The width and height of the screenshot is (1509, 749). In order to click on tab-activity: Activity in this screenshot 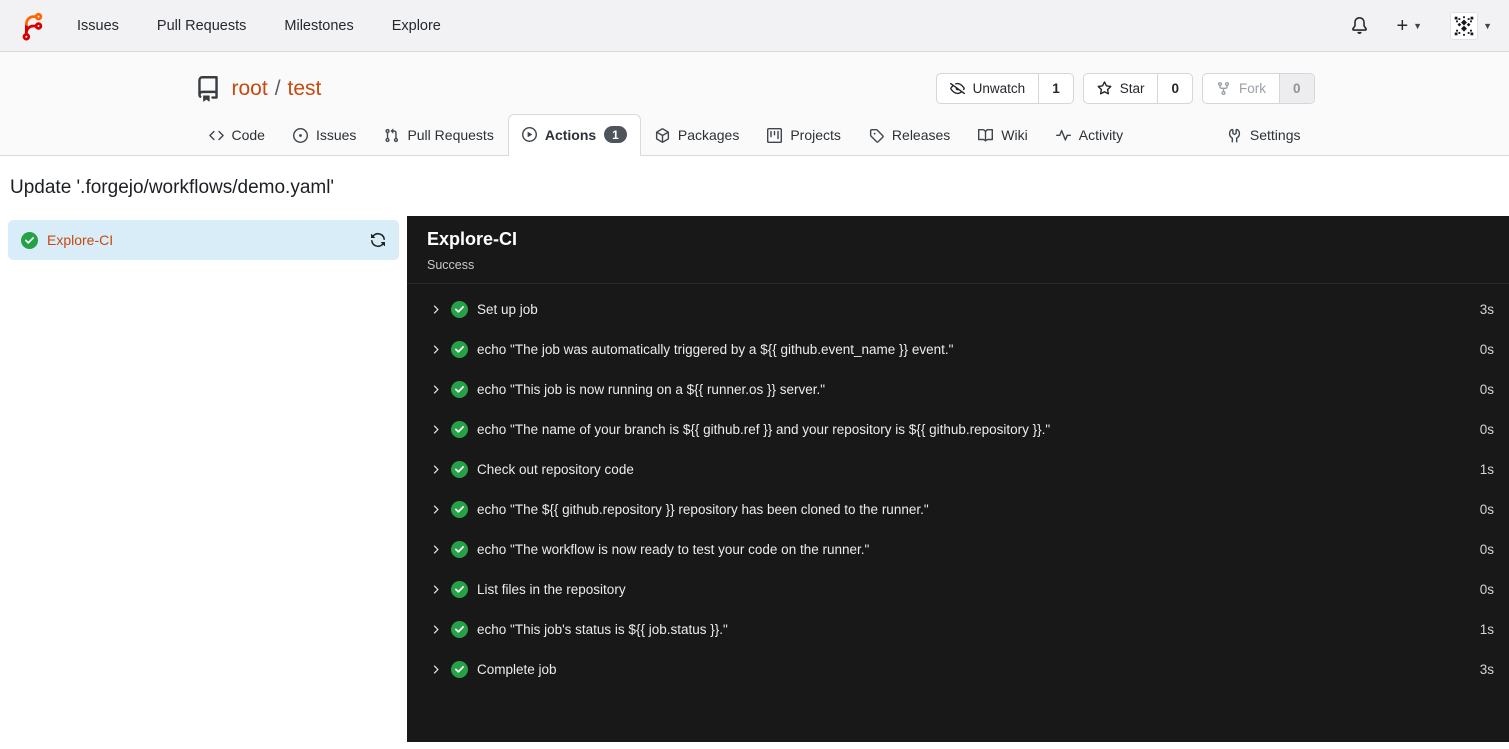, I will do `click(1089, 135)`.